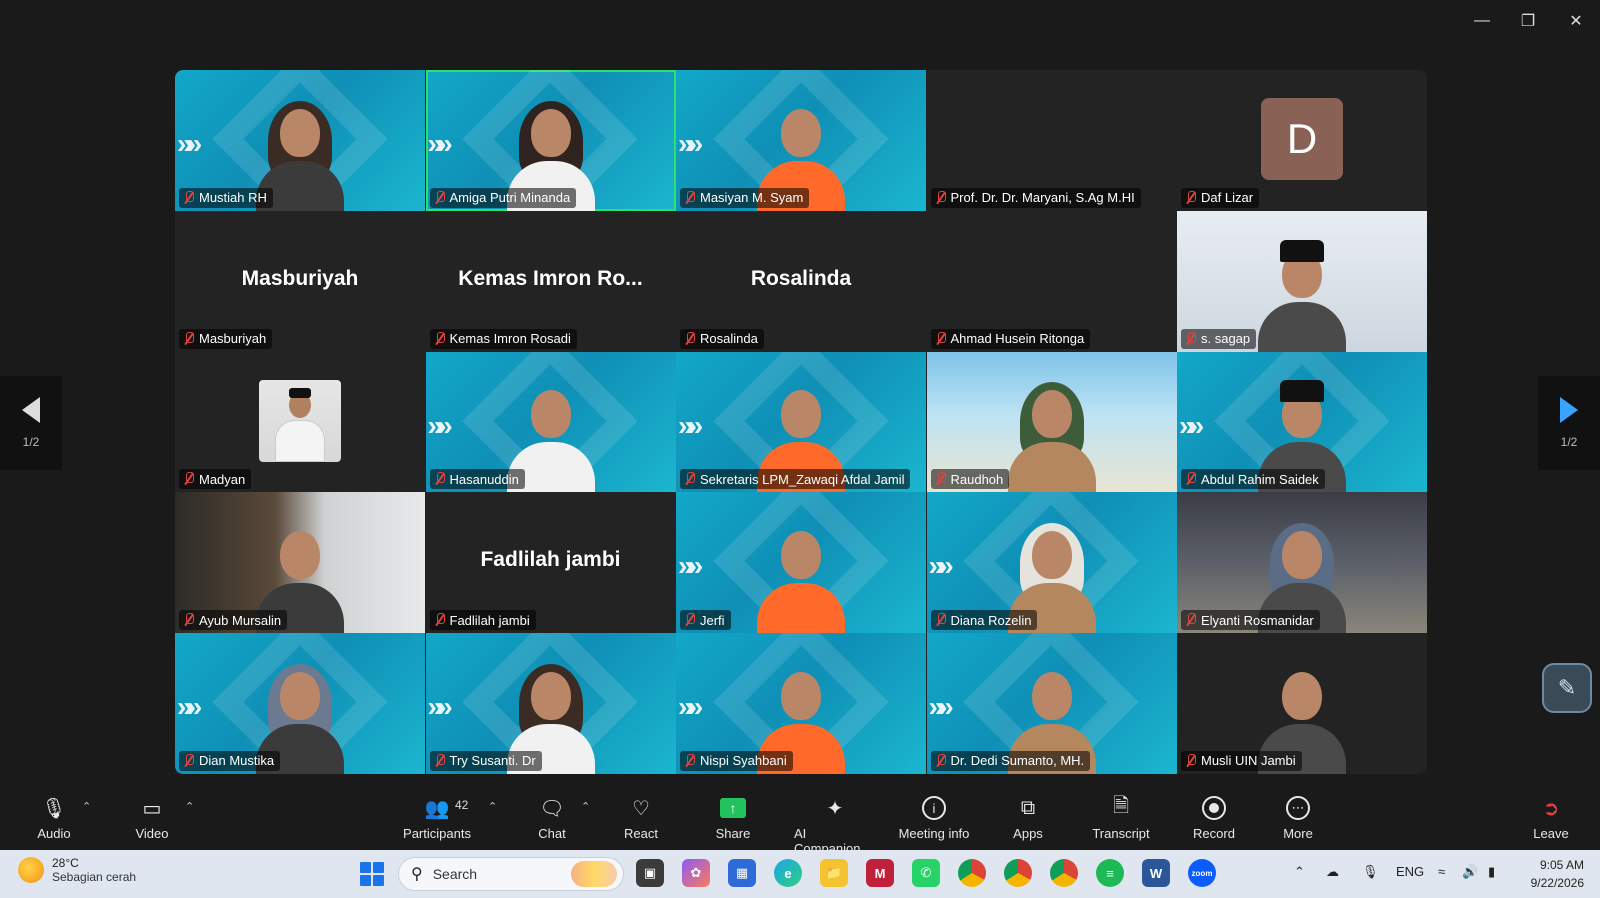 This screenshot has width=1600, height=898. I want to click on system-clock: 9:05 AM 9/22/2026, so click(1548, 874).